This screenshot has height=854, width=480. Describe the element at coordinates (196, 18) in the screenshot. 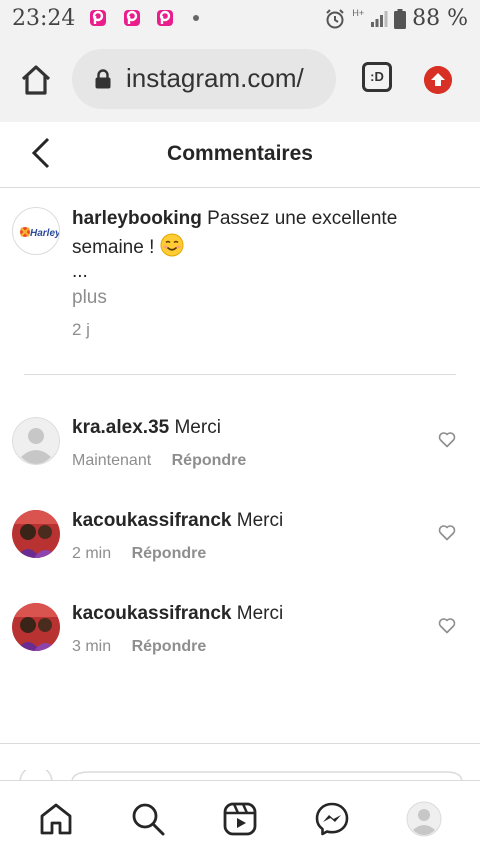

I see `notification-dot` at that location.